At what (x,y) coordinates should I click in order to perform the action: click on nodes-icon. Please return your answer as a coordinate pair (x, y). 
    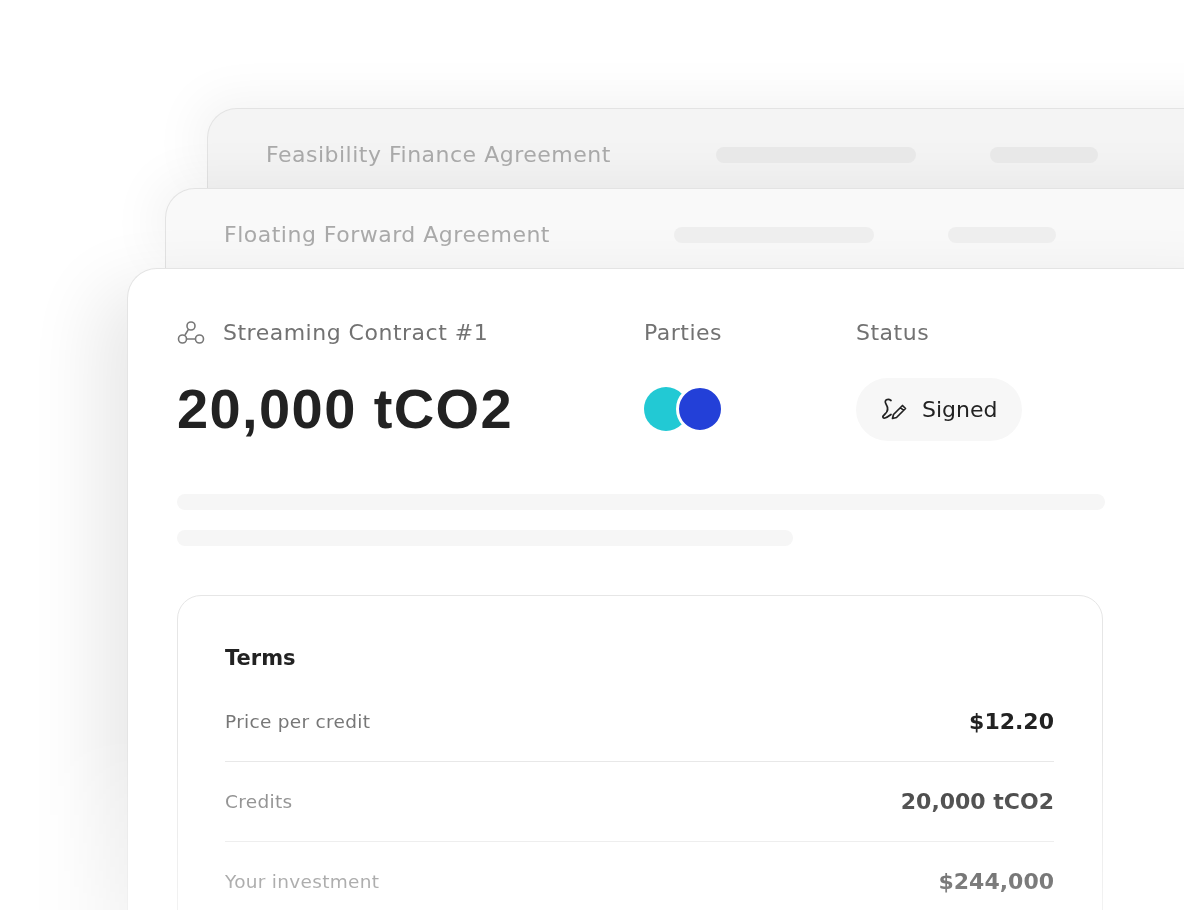
    Looking at the image, I should click on (191, 333).